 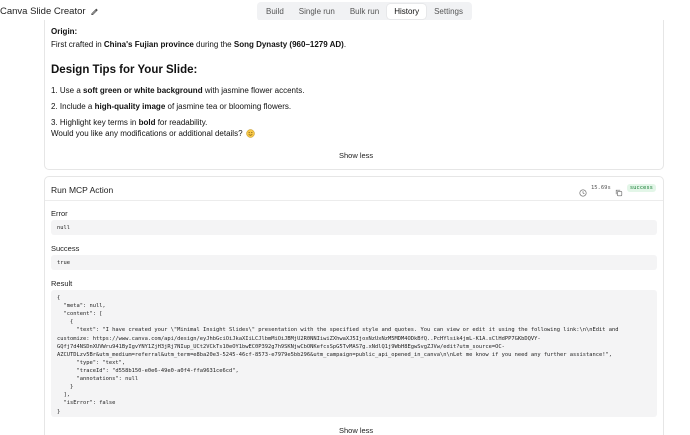 I want to click on tip-1-post: with jasmine flower accents., so click(x=253, y=90).